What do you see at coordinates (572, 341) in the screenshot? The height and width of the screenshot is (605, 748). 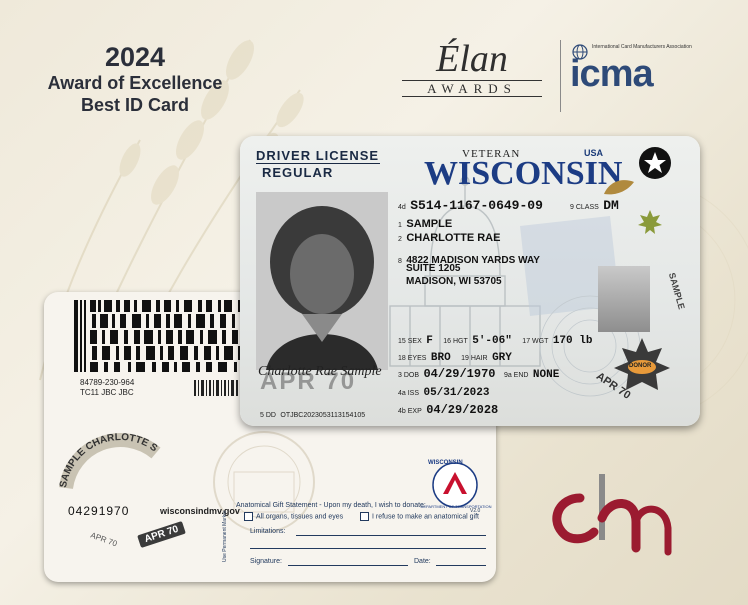 I see `weight-value: 170 lb` at bounding box center [572, 341].